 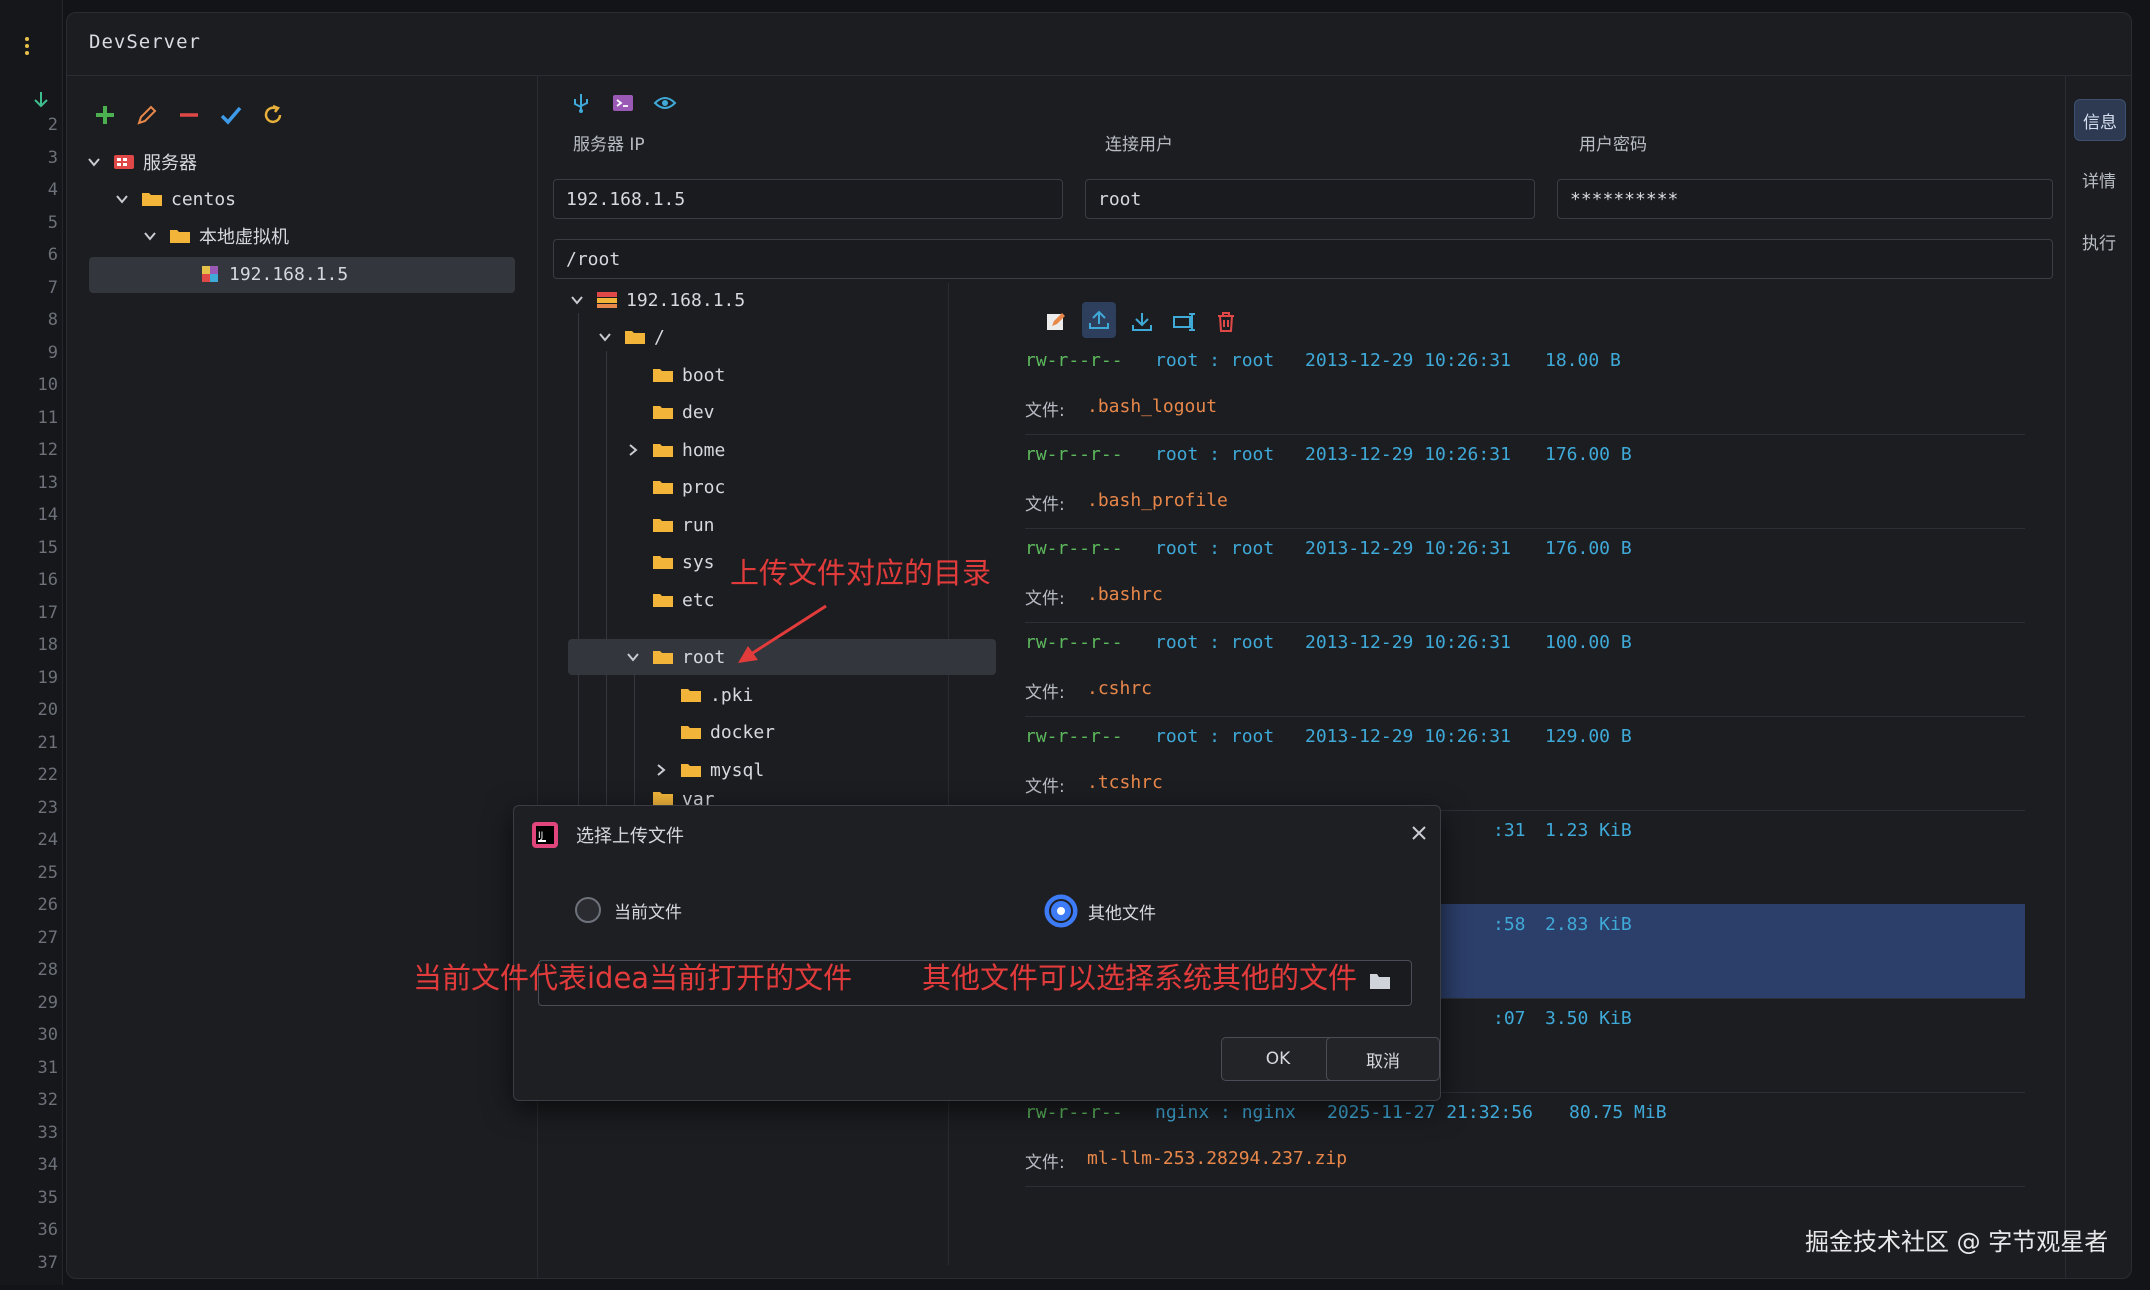 What do you see at coordinates (581, 103) in the screenshot?
I see `usb-icon` at bounding box center [581, 103].